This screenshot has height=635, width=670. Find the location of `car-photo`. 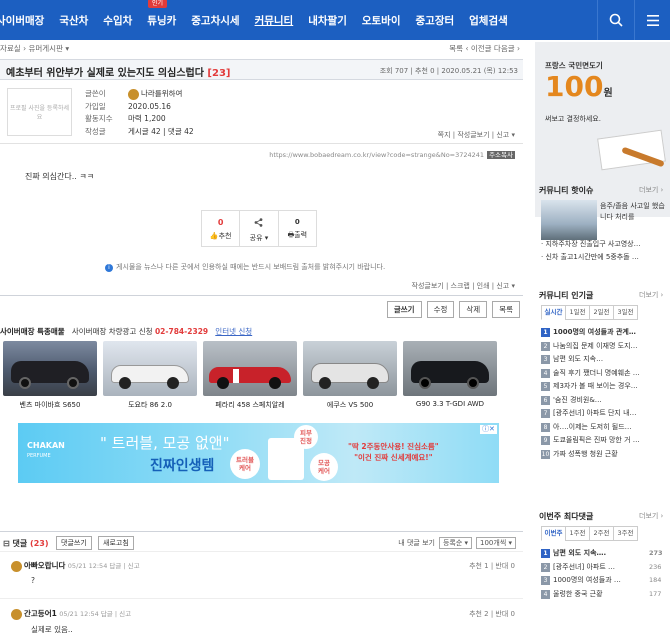

car-photo is located at coordinates (150, 368).